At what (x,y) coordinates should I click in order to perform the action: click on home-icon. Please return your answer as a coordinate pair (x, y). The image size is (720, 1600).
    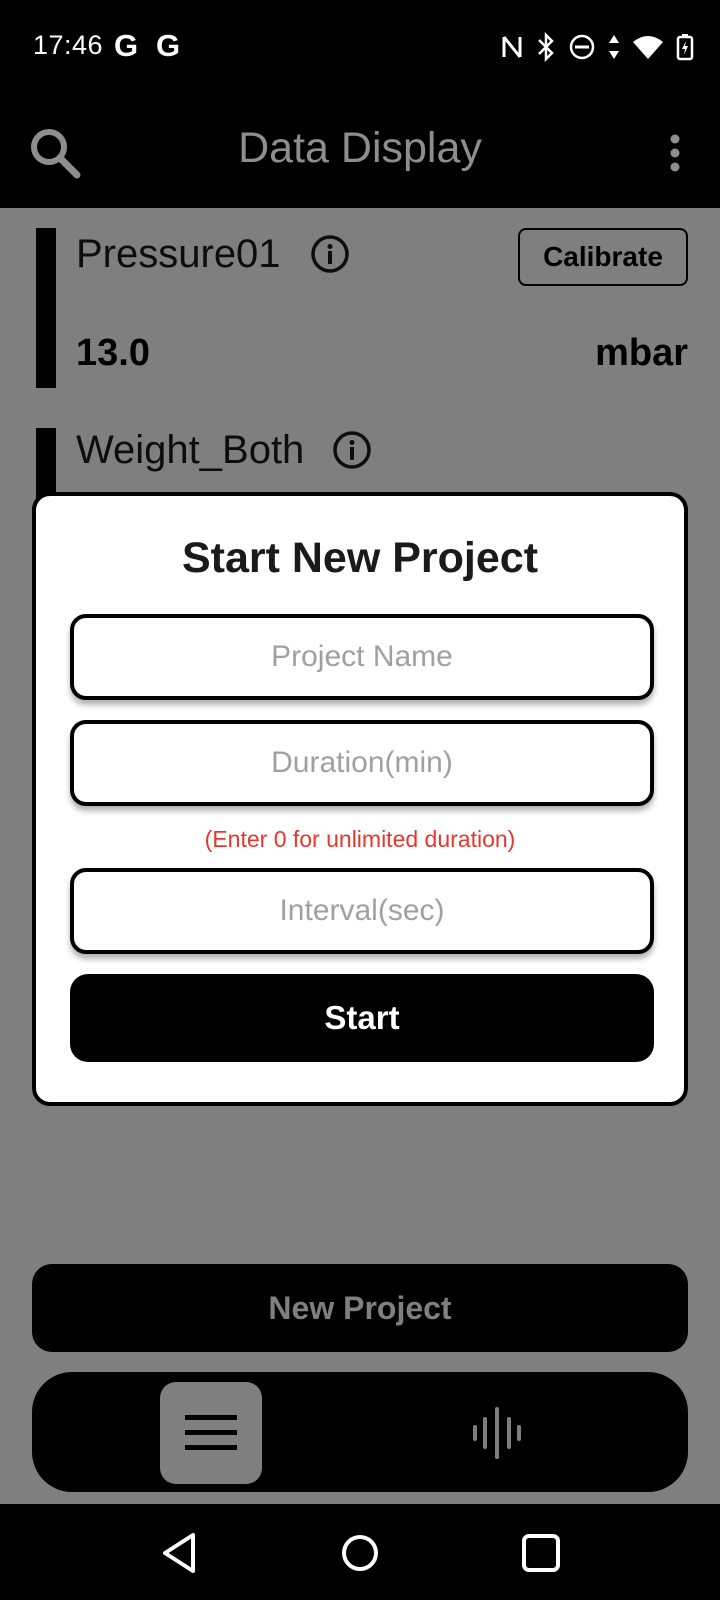
    Looking at the image, I should click on (360, 1553).